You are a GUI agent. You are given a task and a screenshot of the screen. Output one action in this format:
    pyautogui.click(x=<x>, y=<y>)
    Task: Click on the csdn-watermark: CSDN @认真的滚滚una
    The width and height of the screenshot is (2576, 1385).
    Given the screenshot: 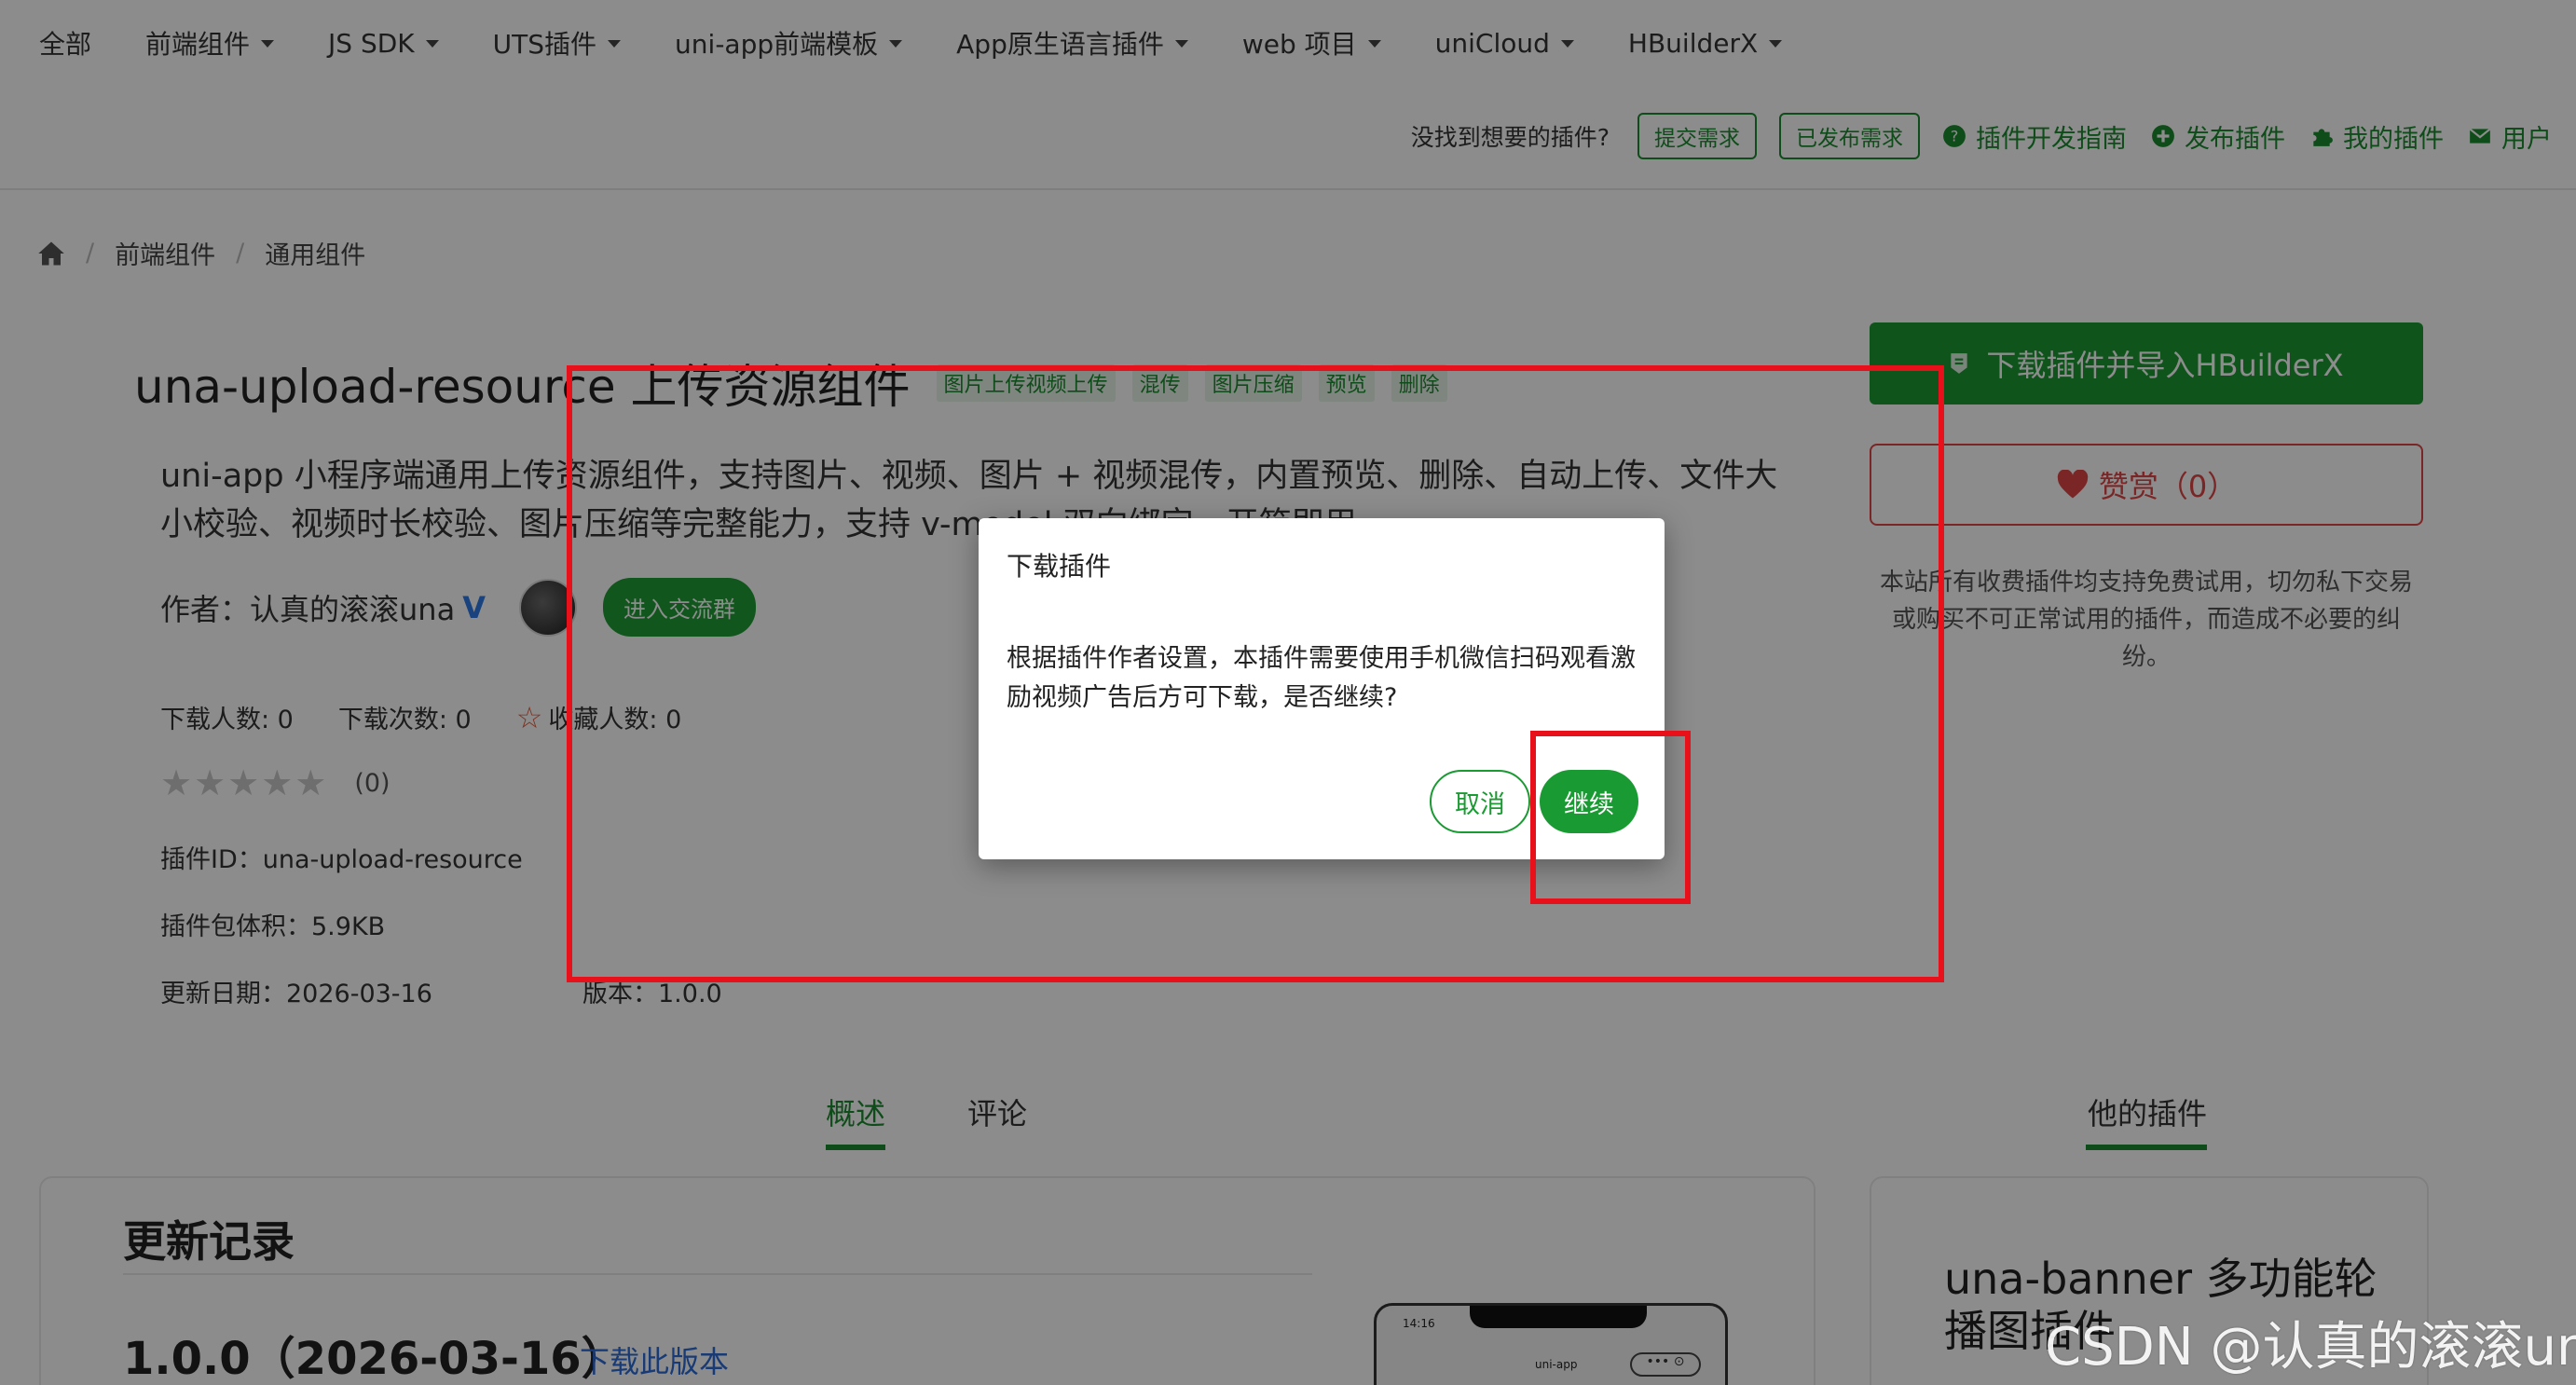 What is the action you would take?
    pyautogui.click(x=2310, y=1347)
    